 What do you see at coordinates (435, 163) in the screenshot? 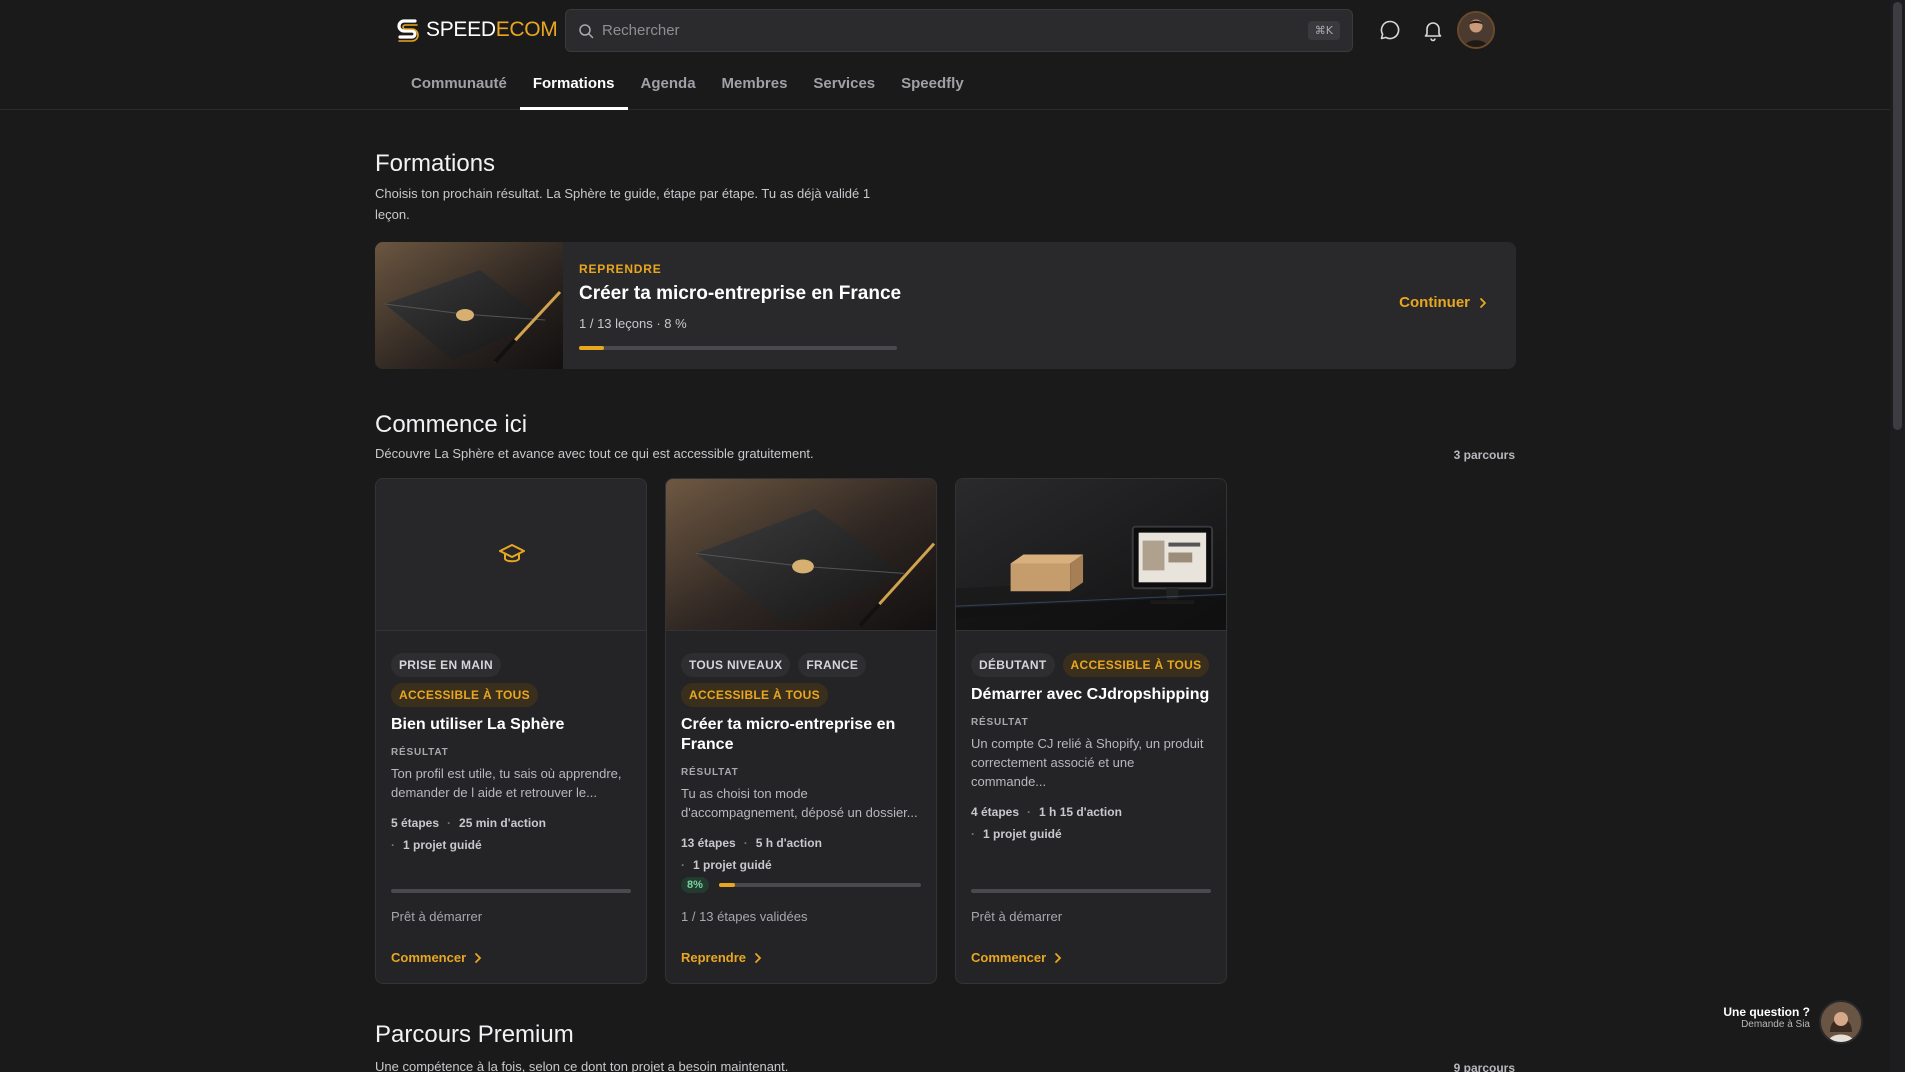
I see `page-title: Formations` at bounding box center [435, 163].